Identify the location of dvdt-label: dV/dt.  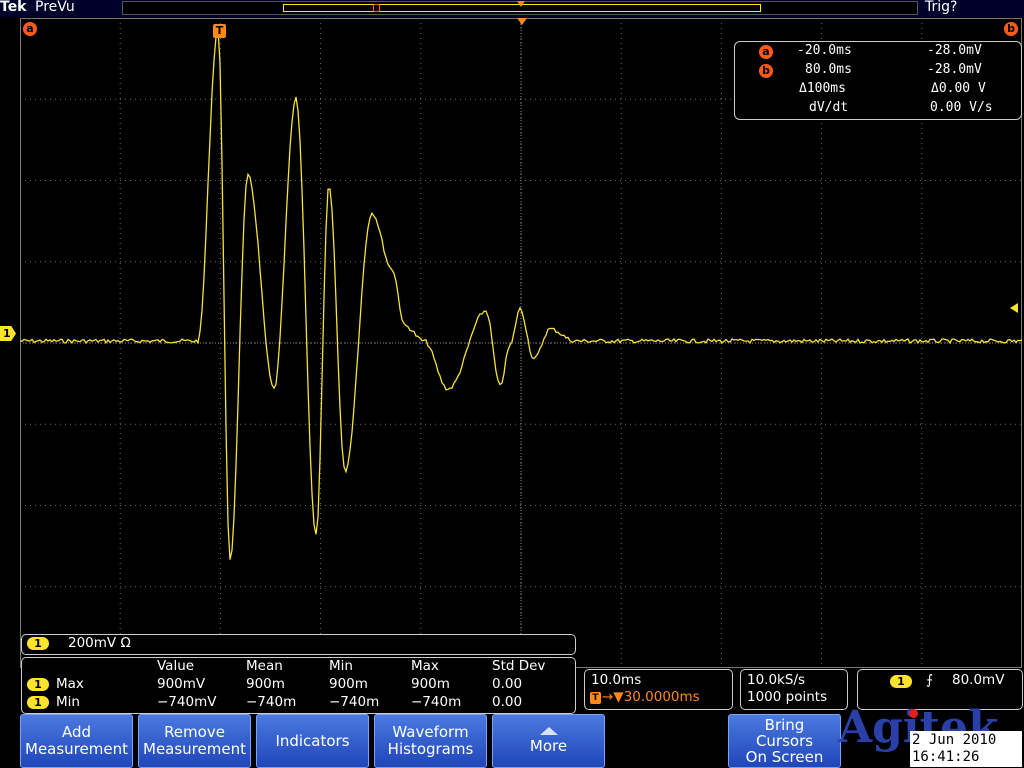
(829, 107).